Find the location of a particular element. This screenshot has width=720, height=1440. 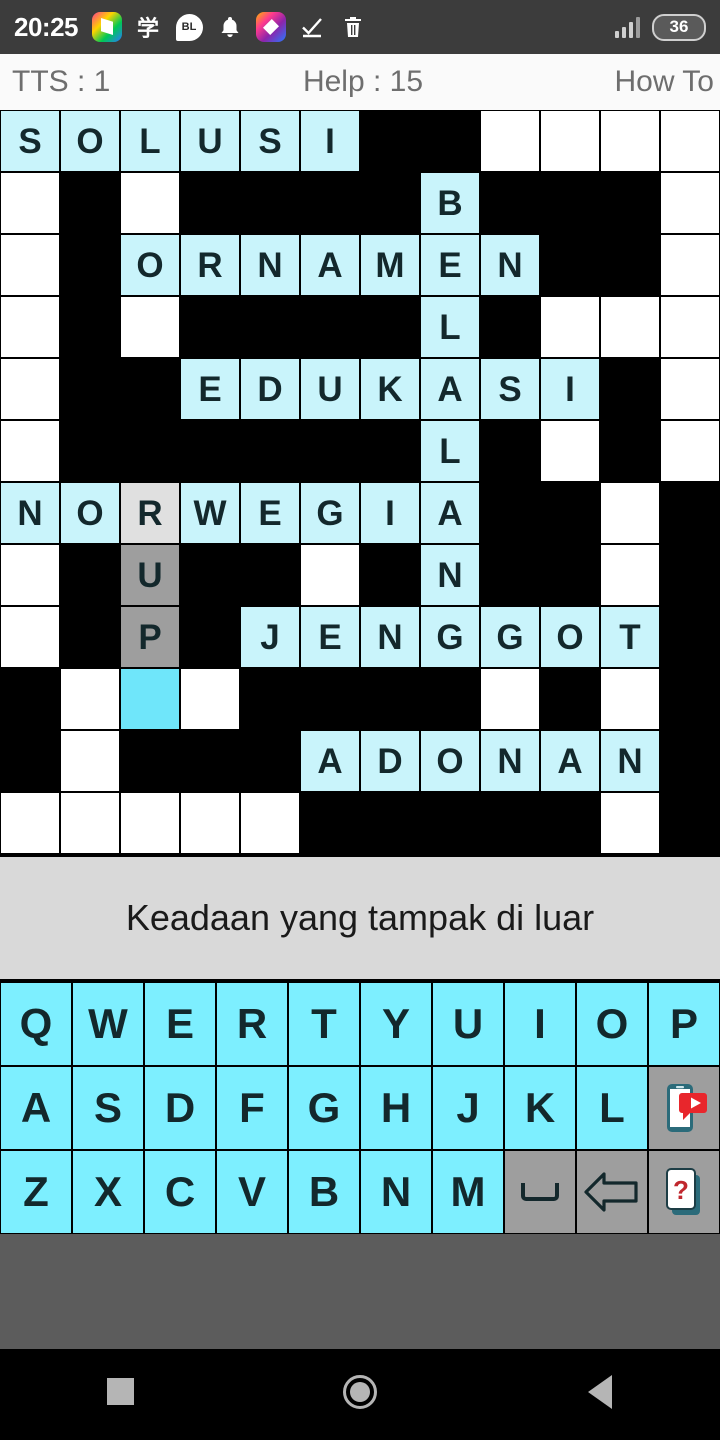

grid-letter-cell: J is located at coordinates (270, 637).